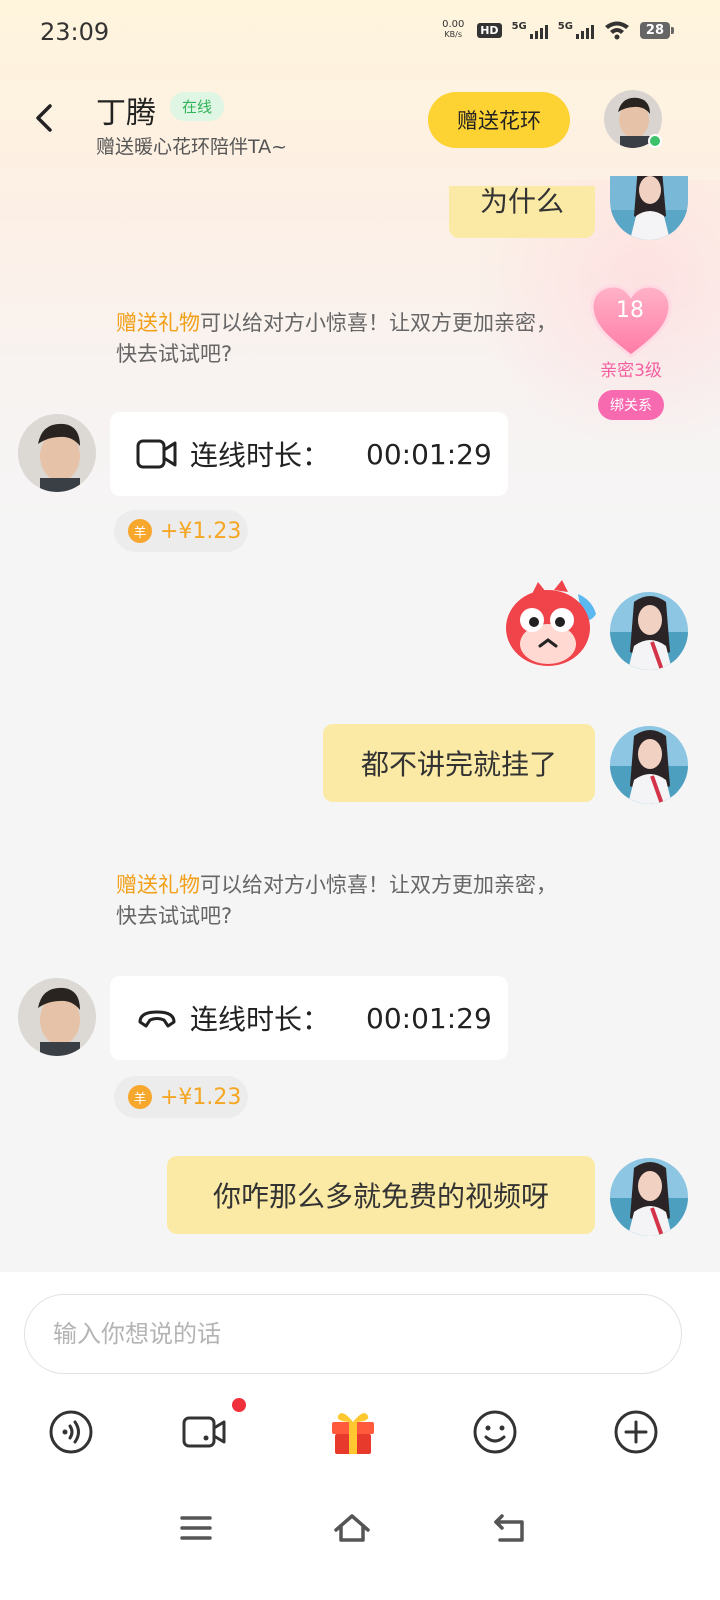  Describe the element at coordinates (631, 371) in the screenshot. I see `intimacy-level: 亲密3级` at that location.